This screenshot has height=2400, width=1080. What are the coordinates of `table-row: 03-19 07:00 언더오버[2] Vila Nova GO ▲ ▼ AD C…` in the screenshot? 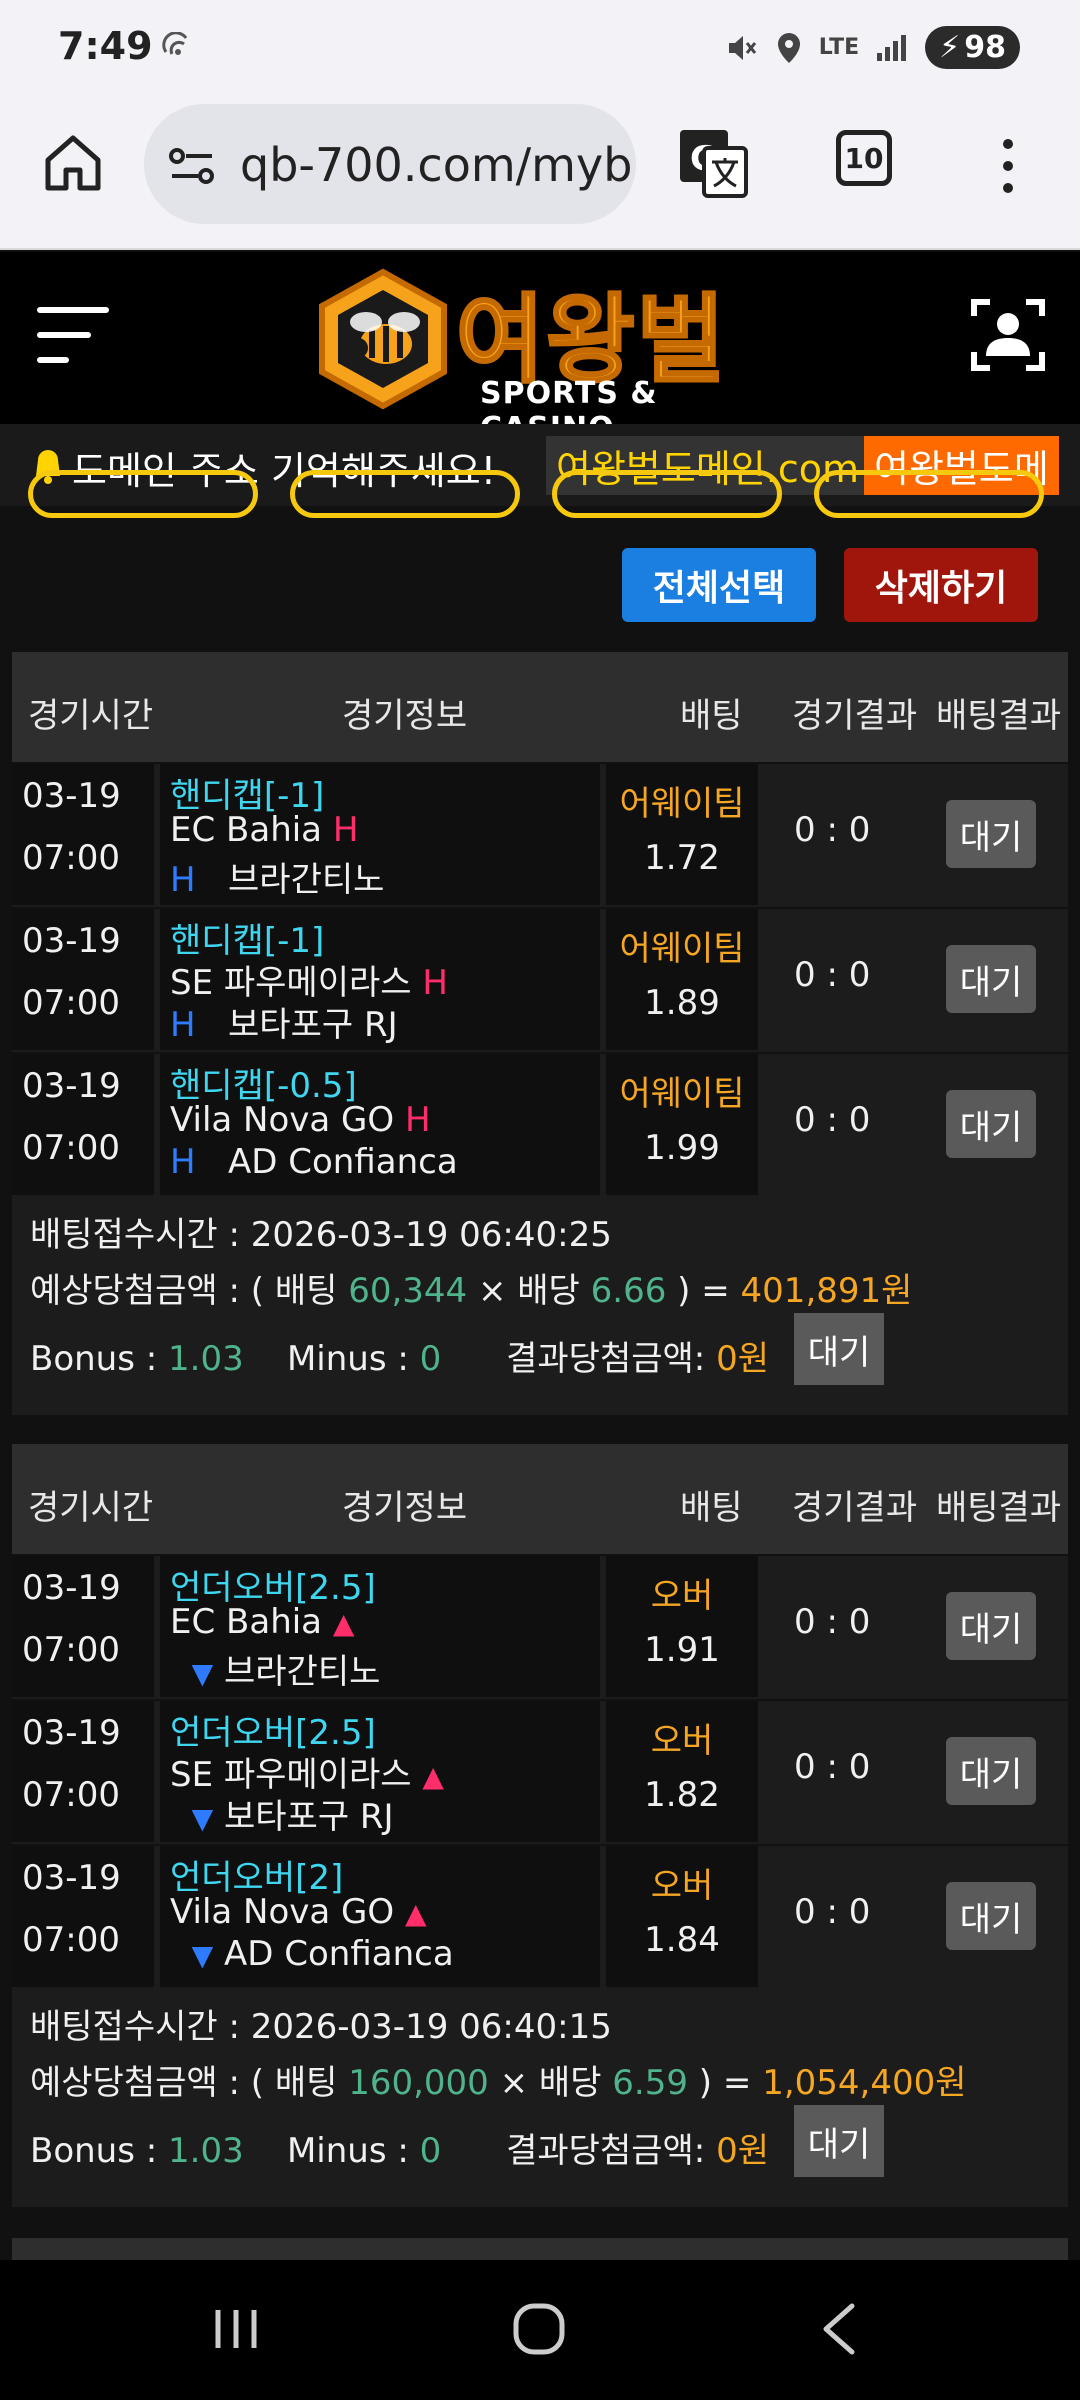 It's located at (540, 1916).